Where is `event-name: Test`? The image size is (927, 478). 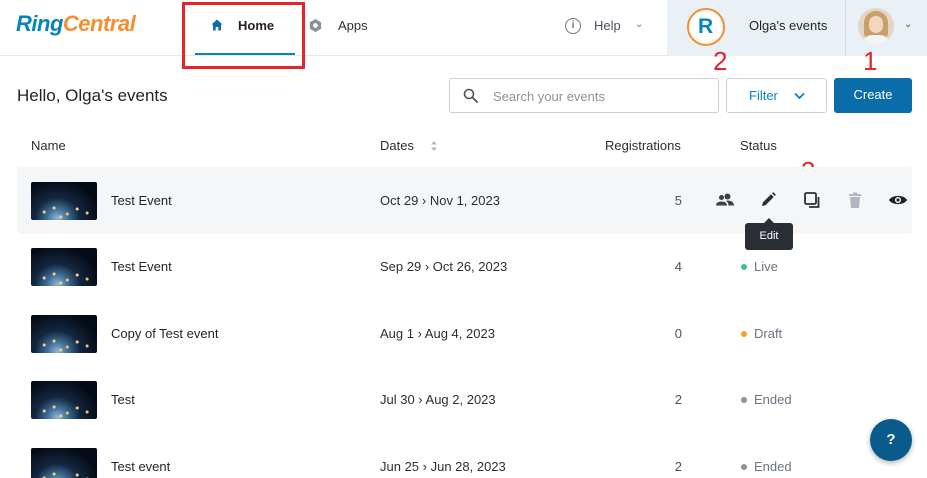 event-name: Test is located at coordinates (123, 399).